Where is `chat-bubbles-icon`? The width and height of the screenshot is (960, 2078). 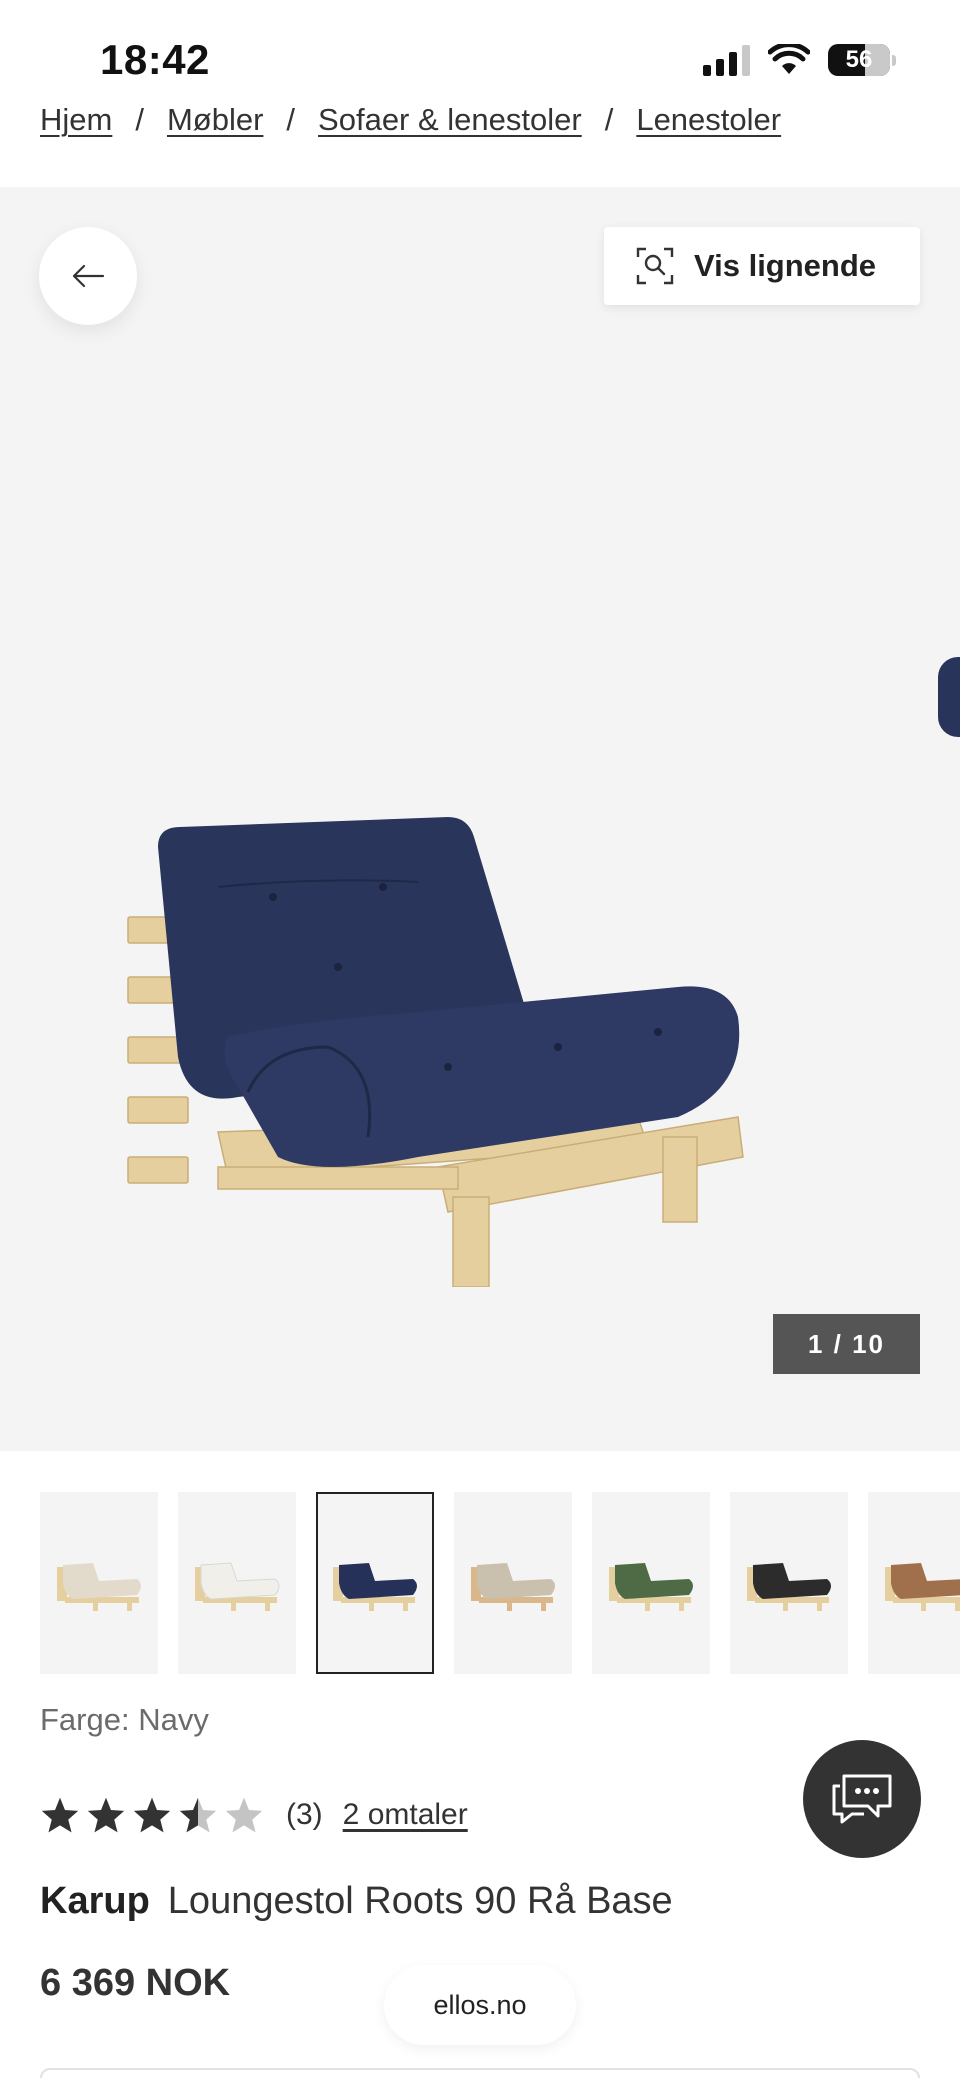
chat-bubbles-icon is located at coordinates (862, 1799).